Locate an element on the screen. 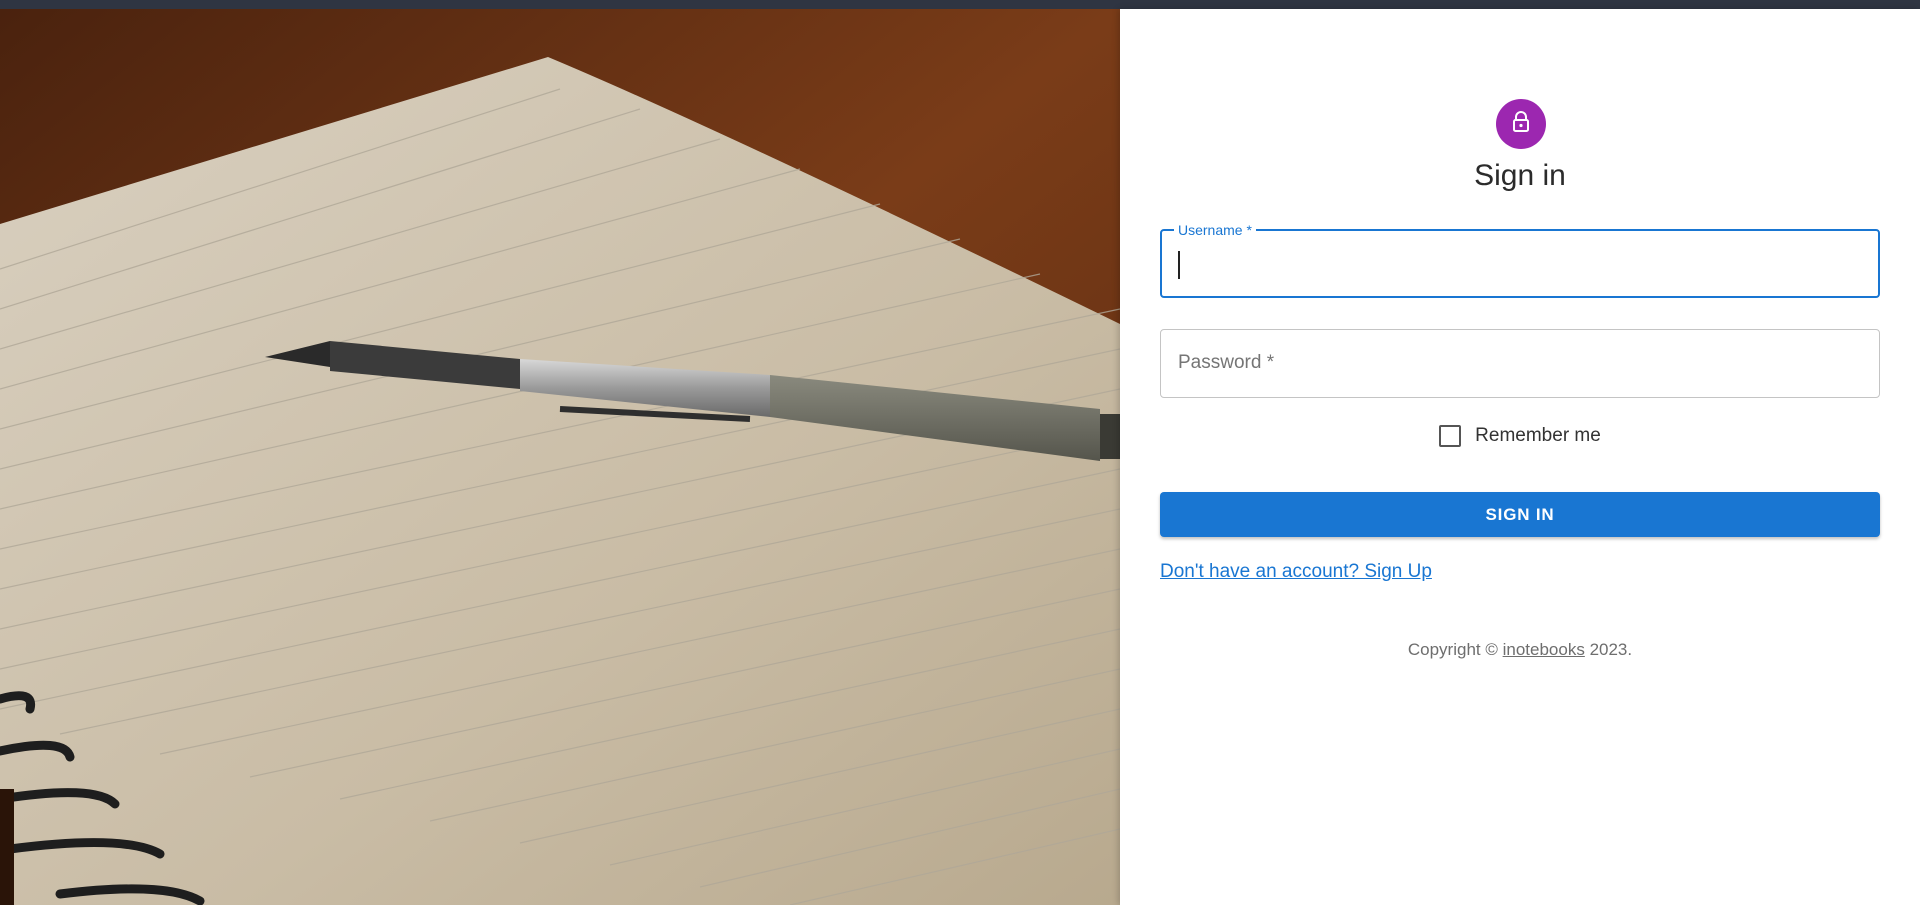 The height and width of the screenshot is (905, 1920). remember-me-row: Remember me is located at coordinates (1520, 436).